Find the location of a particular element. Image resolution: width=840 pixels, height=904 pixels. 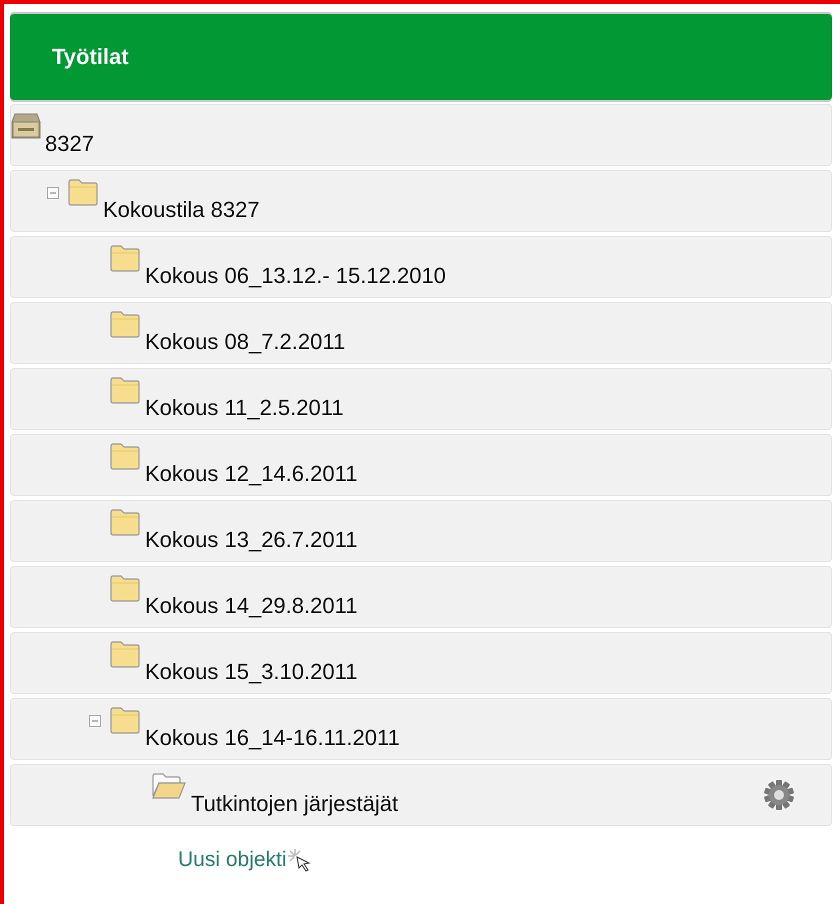

tree-row: Kokous 06_13.12.- 15.12.2010 is located at coordinates (421, 267).